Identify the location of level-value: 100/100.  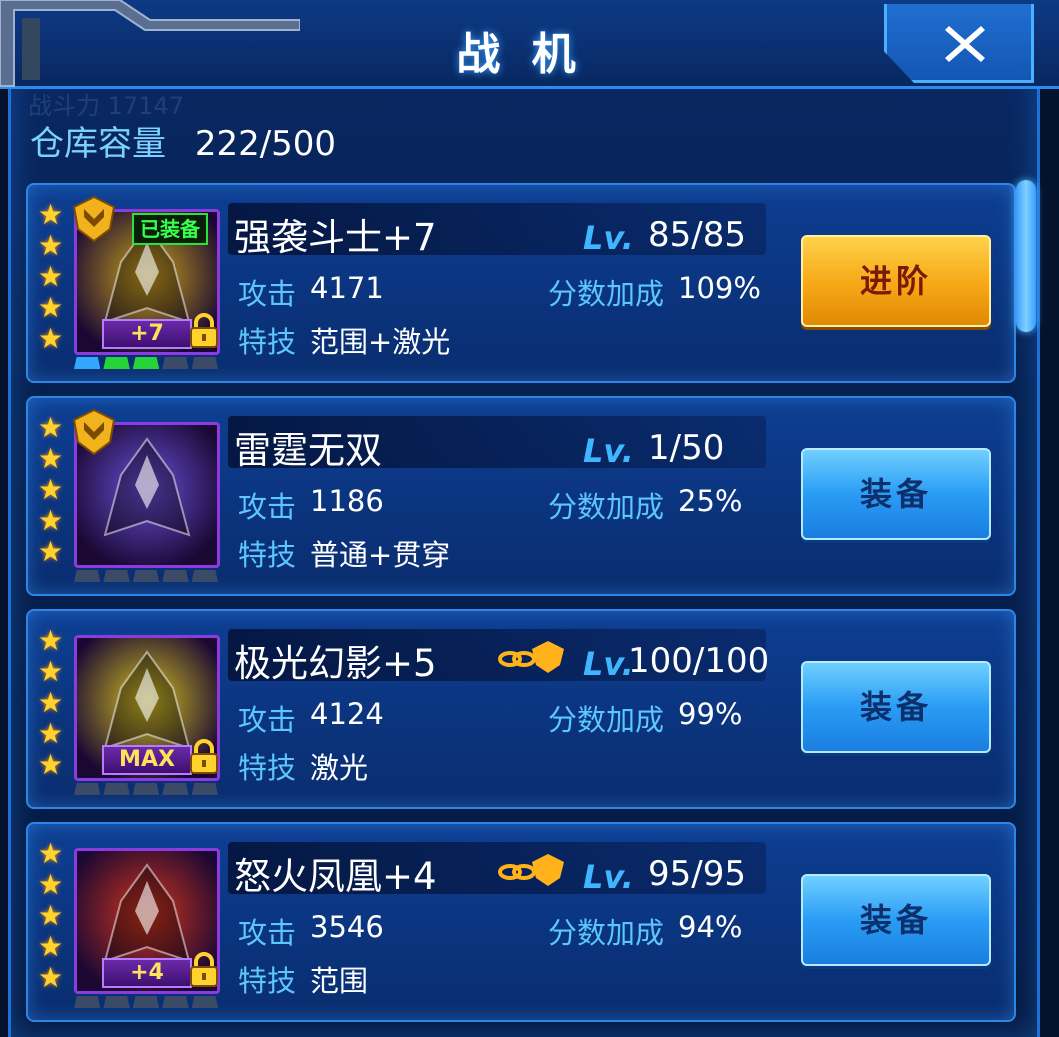
(699, 661).